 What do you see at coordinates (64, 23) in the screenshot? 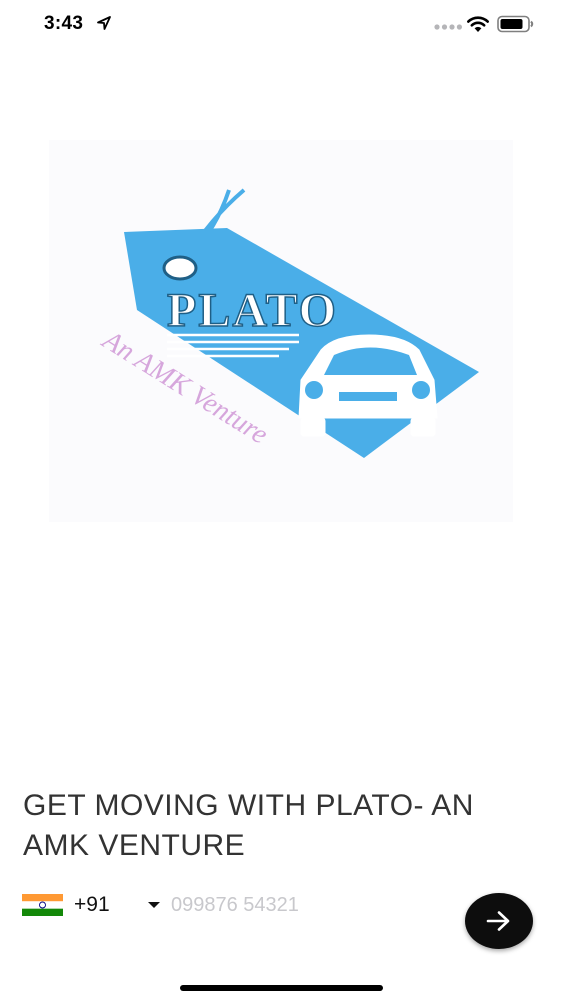
I see `status-time: 3:43` at bounding box center [64, 23].